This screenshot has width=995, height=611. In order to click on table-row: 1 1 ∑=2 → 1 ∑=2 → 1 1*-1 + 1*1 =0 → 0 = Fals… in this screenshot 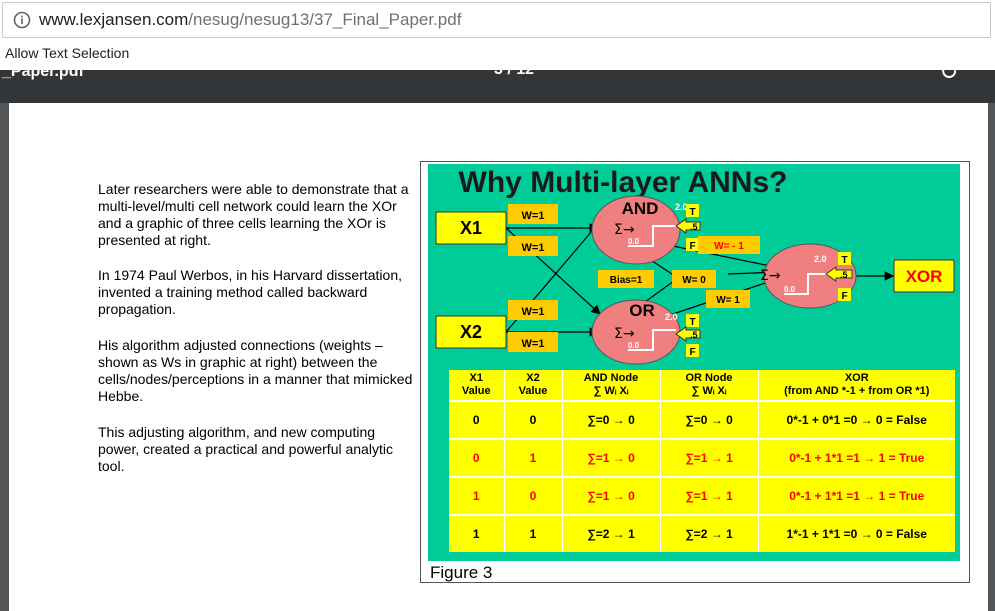, I will do `click(702, 533)`.